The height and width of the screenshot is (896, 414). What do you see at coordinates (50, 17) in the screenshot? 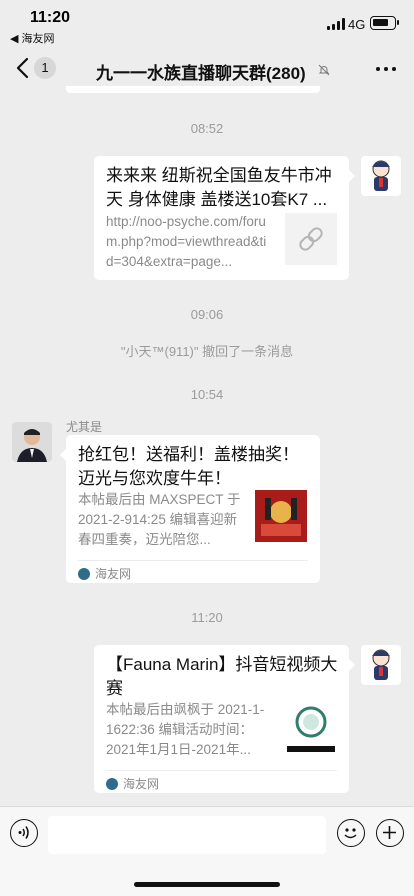
I see `status-time: 11:20` at bounding box center [50, 17].